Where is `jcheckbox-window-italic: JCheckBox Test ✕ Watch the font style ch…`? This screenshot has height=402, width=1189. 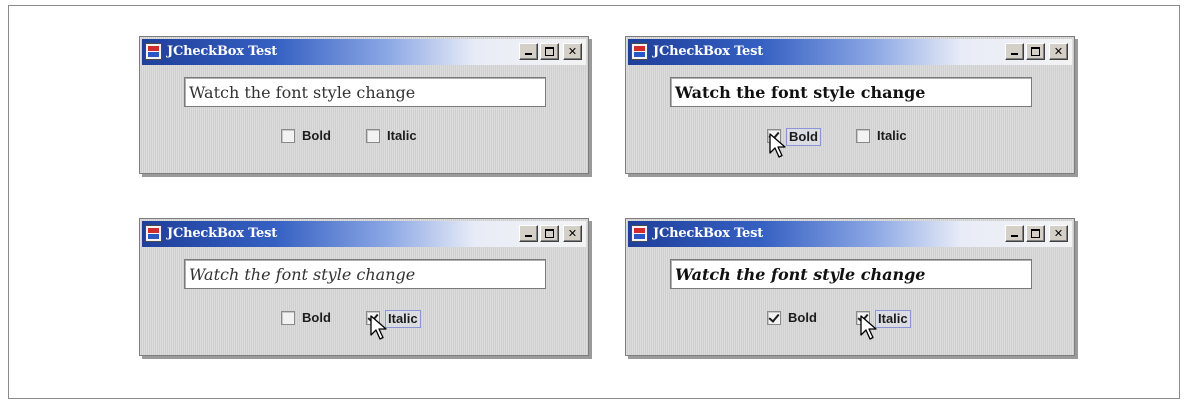
jcheckbox-window-italic: JCheckBox Test ✕ Watch the font style ch… is located at coordinates (364, 287).